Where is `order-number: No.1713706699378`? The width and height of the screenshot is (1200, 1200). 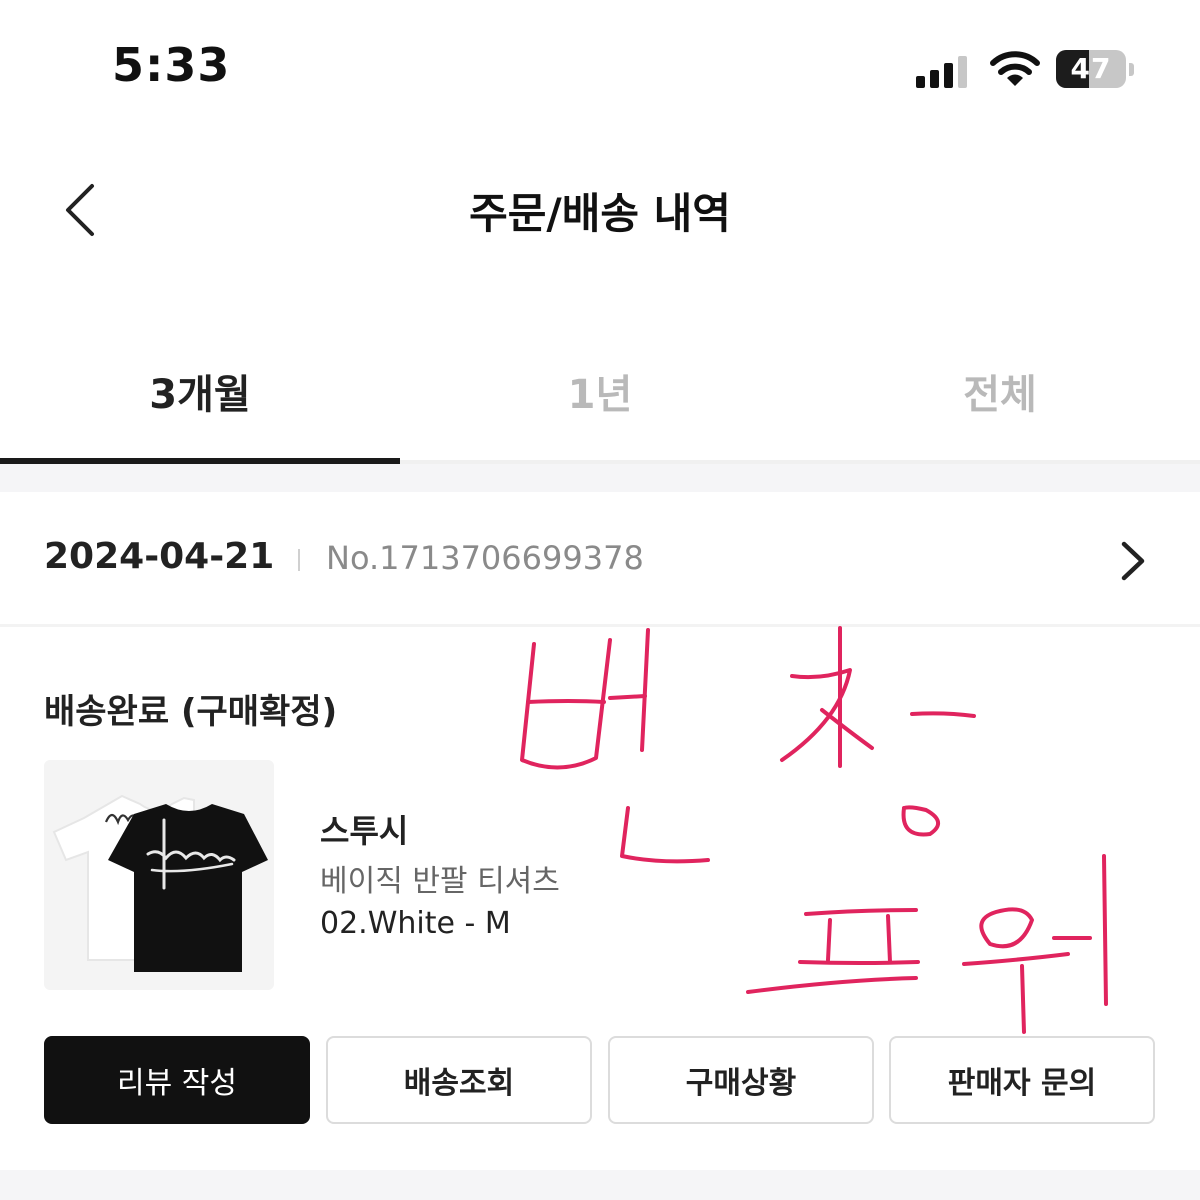 order-number: No.1713706699378 is located at coordinates (485, 558).